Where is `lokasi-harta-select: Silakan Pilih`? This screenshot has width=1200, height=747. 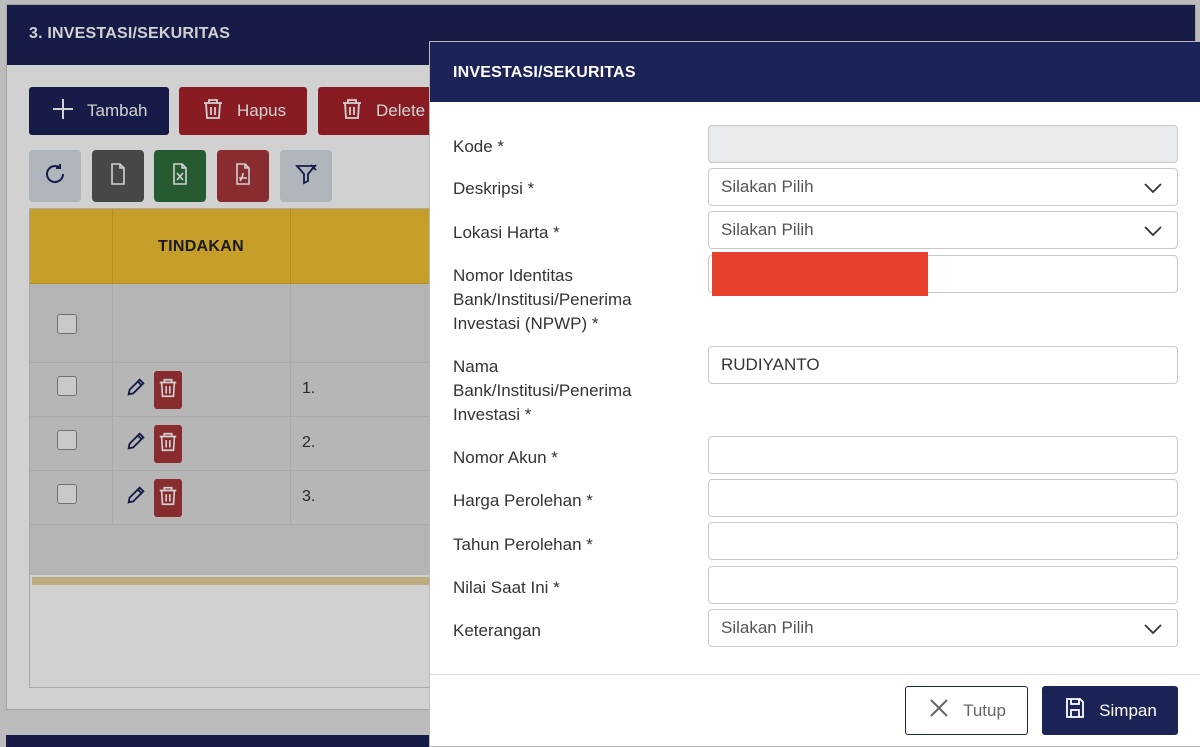 lokasi-harta-select: Silakan Pilih is located at coordinates (943, 230).